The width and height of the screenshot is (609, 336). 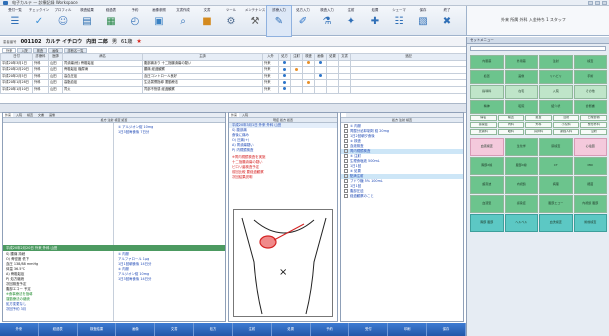 I want to click on table-row: 平成20年1月28日 外科 山田 高脂血症 生活習慣指導 運動療法 外来, so click(x=233, y=83).